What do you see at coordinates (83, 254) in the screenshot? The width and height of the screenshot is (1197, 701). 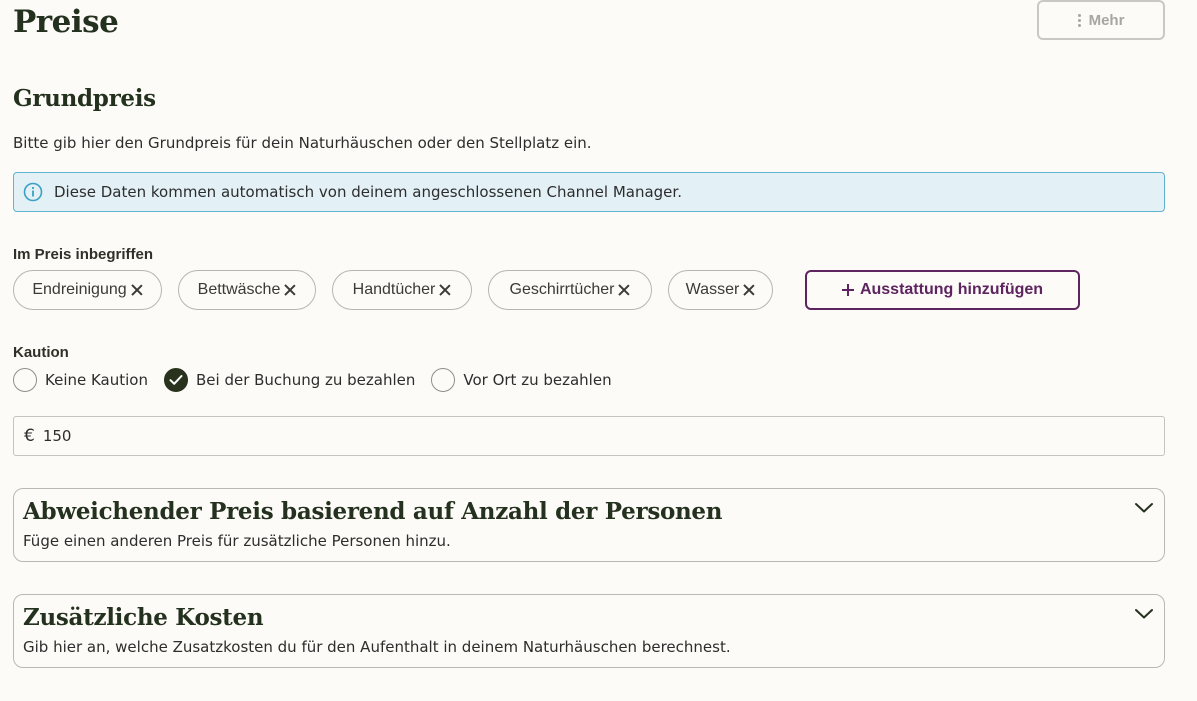 I see `included-label: Im Preis inbegriffen` at bounding box center [83, 254].